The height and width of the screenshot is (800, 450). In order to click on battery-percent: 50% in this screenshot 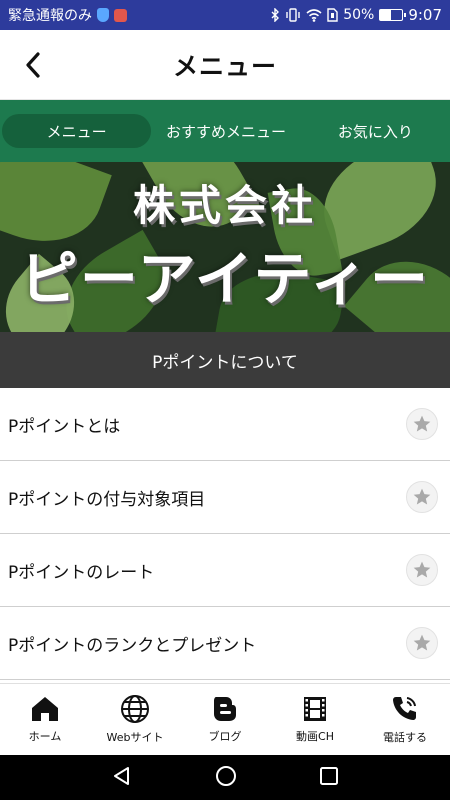, I will do `click(359, 15)`.